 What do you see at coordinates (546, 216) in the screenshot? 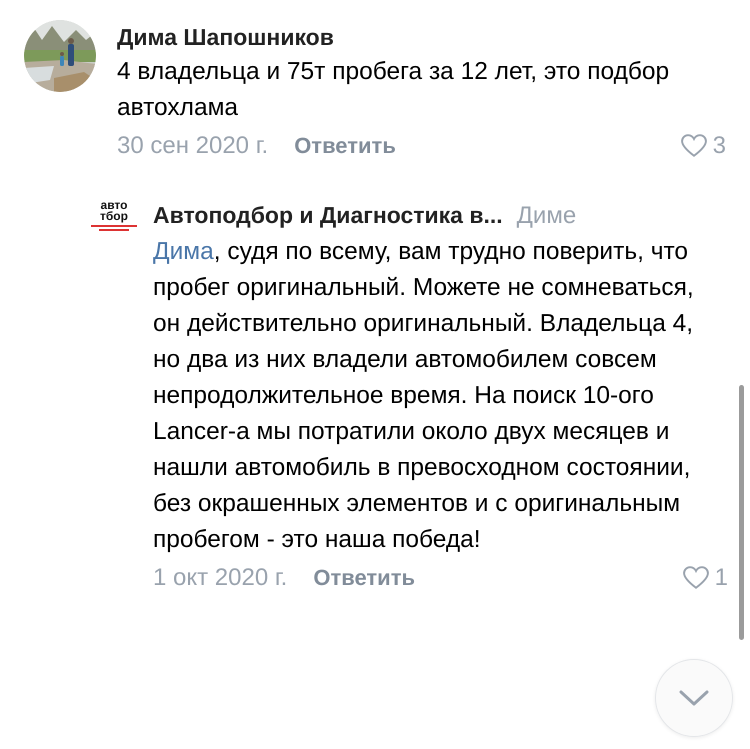
I see `addressee-name: Диме` at bounding box center [546, 216].